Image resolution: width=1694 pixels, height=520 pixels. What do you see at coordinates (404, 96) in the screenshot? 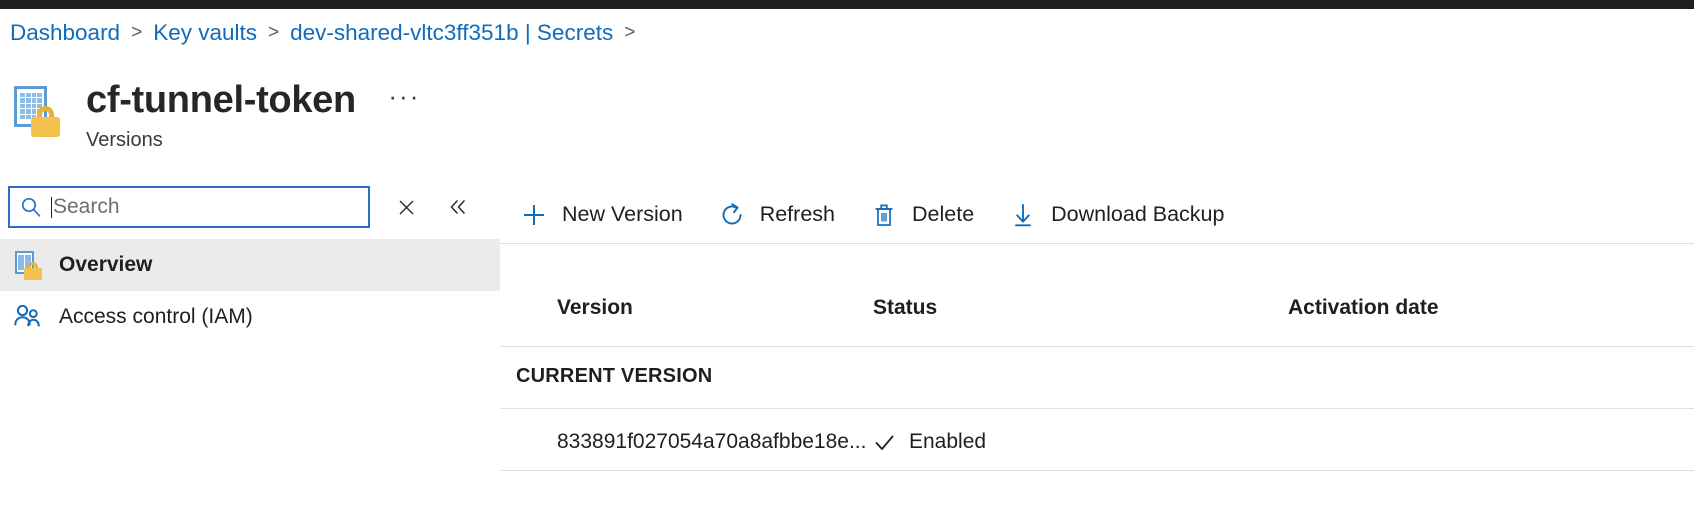
I see `more-options-icon: ···` at bounding box center [404, 96].